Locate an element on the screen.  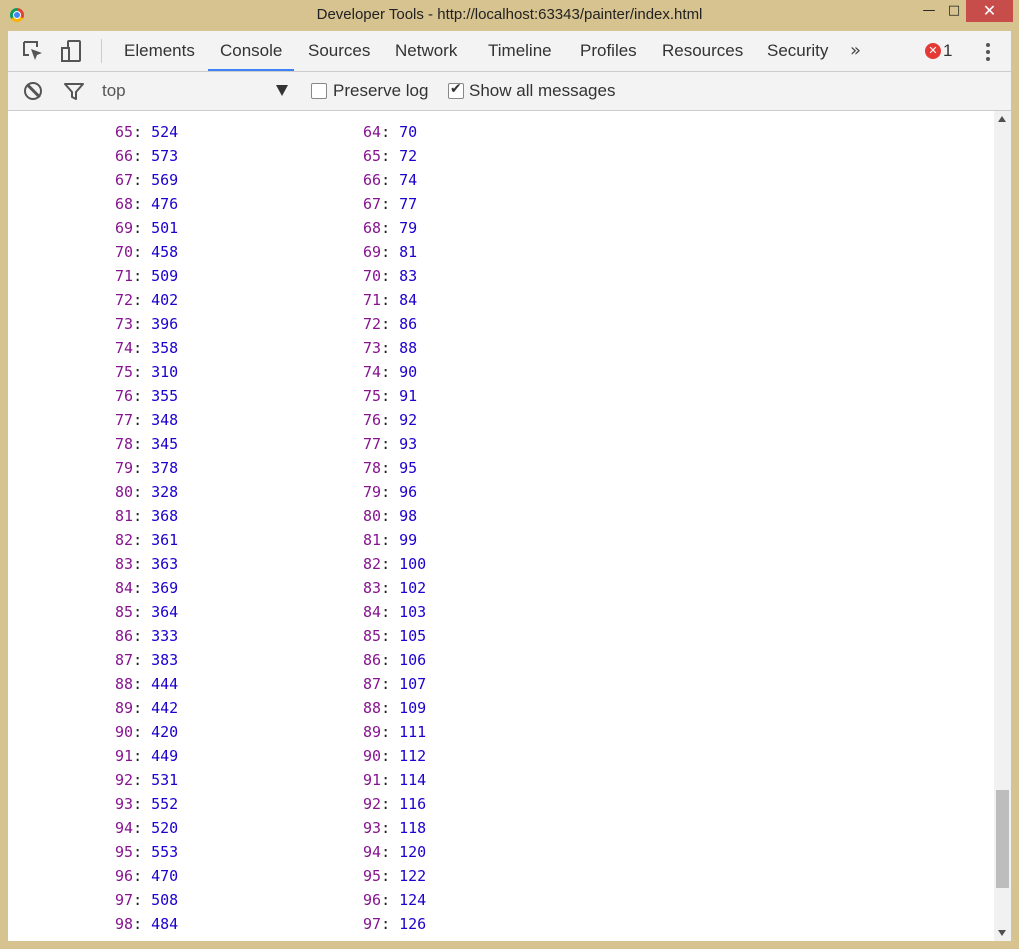
more-options-icon is located at coordinates (988, 52).